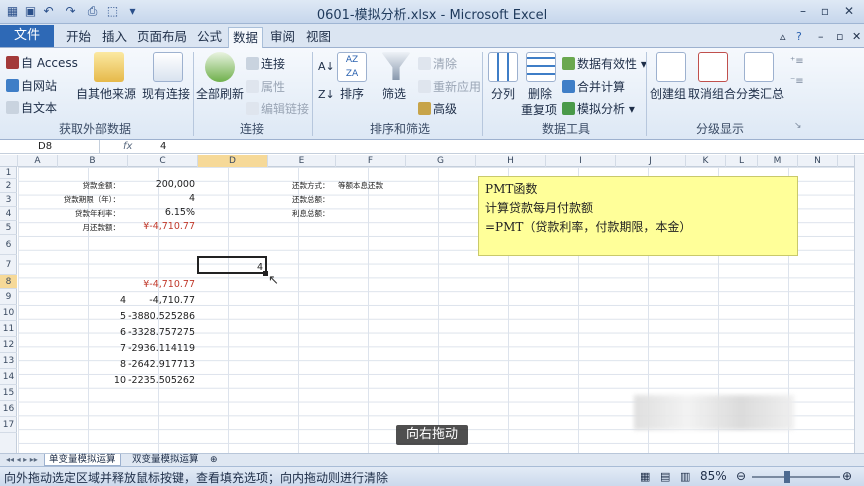 The width and height of the screenshot is (864, 486). I want to click on outline-dialog-launcher-icon: ↘, so click(798, 126).